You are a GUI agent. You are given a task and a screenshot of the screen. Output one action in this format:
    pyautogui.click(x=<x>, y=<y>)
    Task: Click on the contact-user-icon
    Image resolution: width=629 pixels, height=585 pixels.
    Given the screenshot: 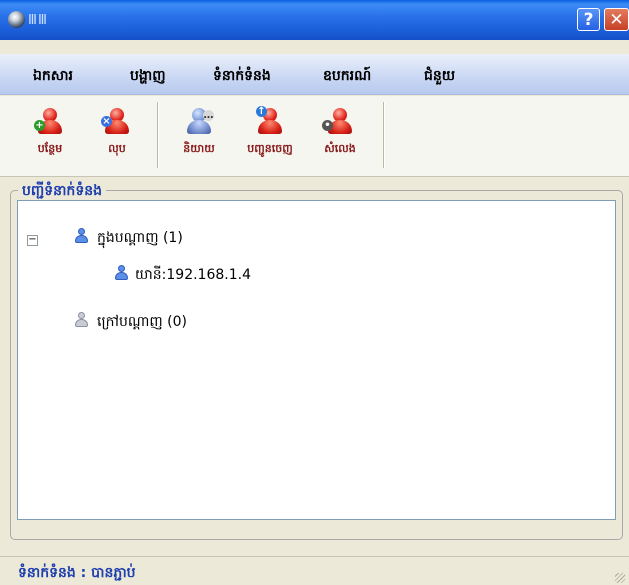 What is the action you would take?
    pyautogui.click(x=121, y=273)
    